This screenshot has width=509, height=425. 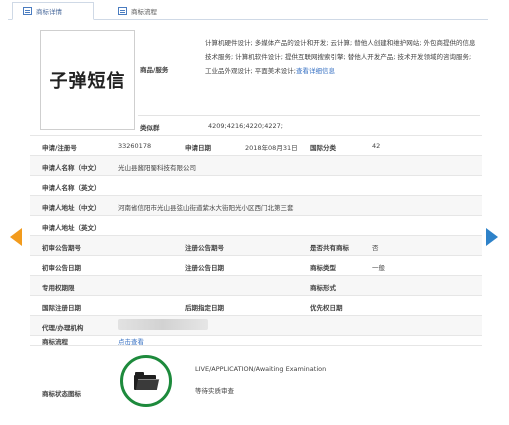 I want to click on tab-label: 商标流程, so click(x=144, y=12).